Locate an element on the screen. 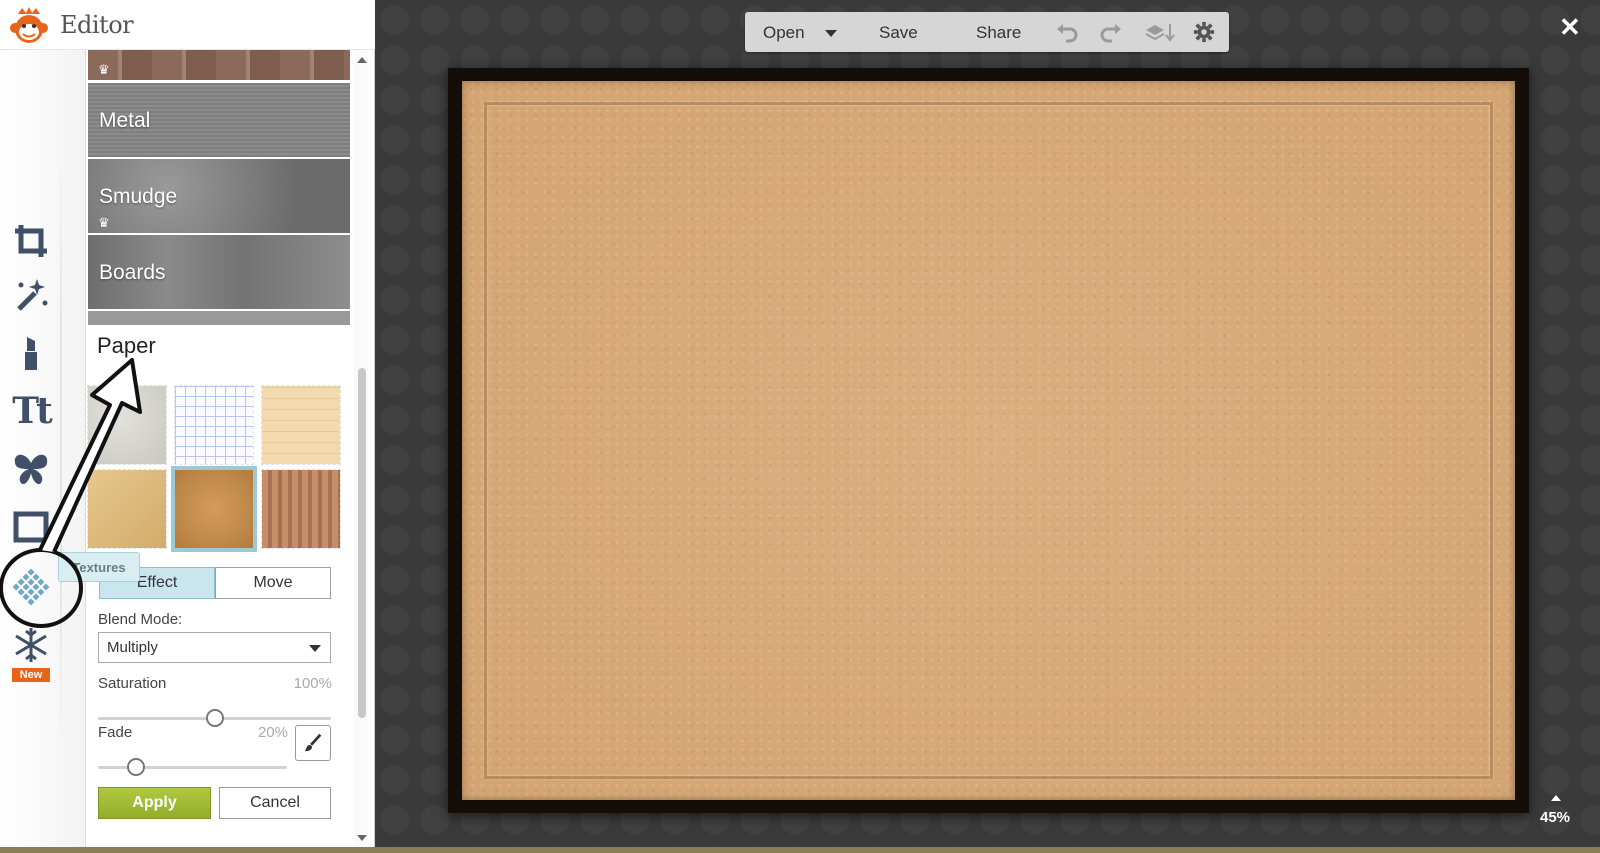 The width and height of the screenshot is (1600, 853). saturation-slider-knob is located at coordinates (214, 718).